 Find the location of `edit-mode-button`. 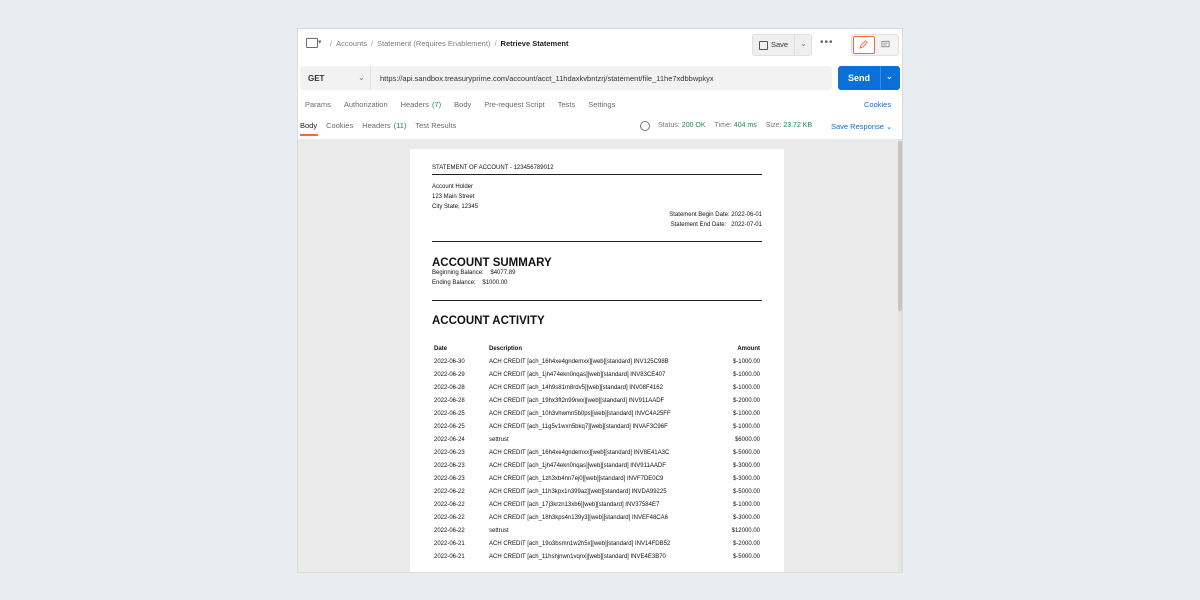

edit-mode-button is located at coordinates (864, 45).